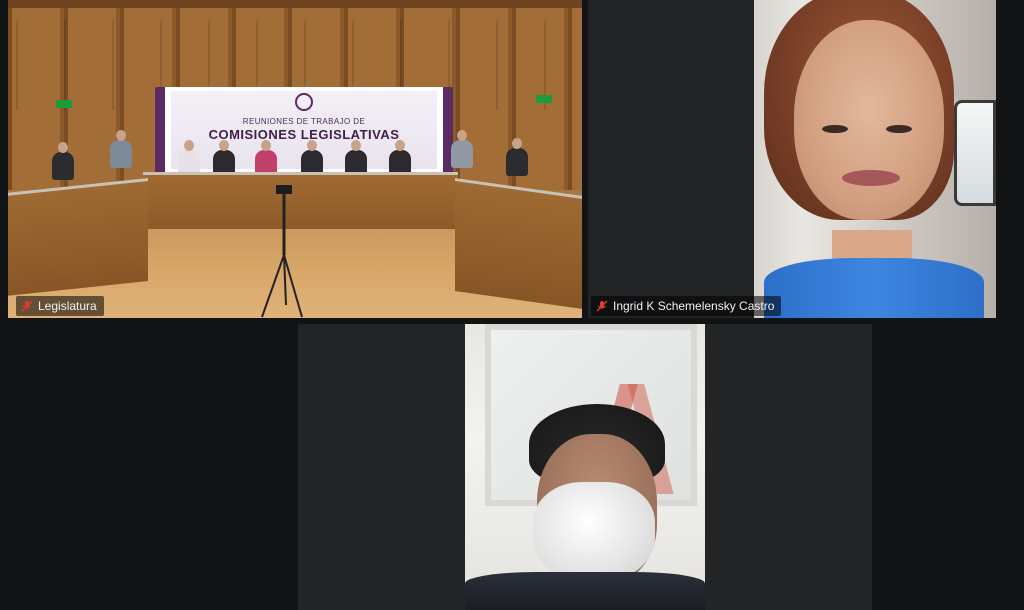  I want to click on car-window, so click(975, 153).